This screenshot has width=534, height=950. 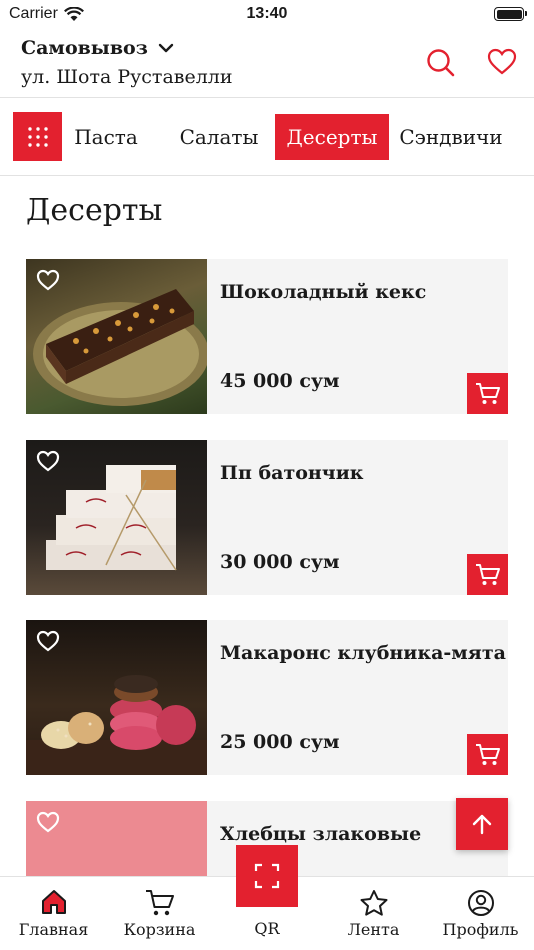 I want to click on heart-icon, so click(x=502, y=61).